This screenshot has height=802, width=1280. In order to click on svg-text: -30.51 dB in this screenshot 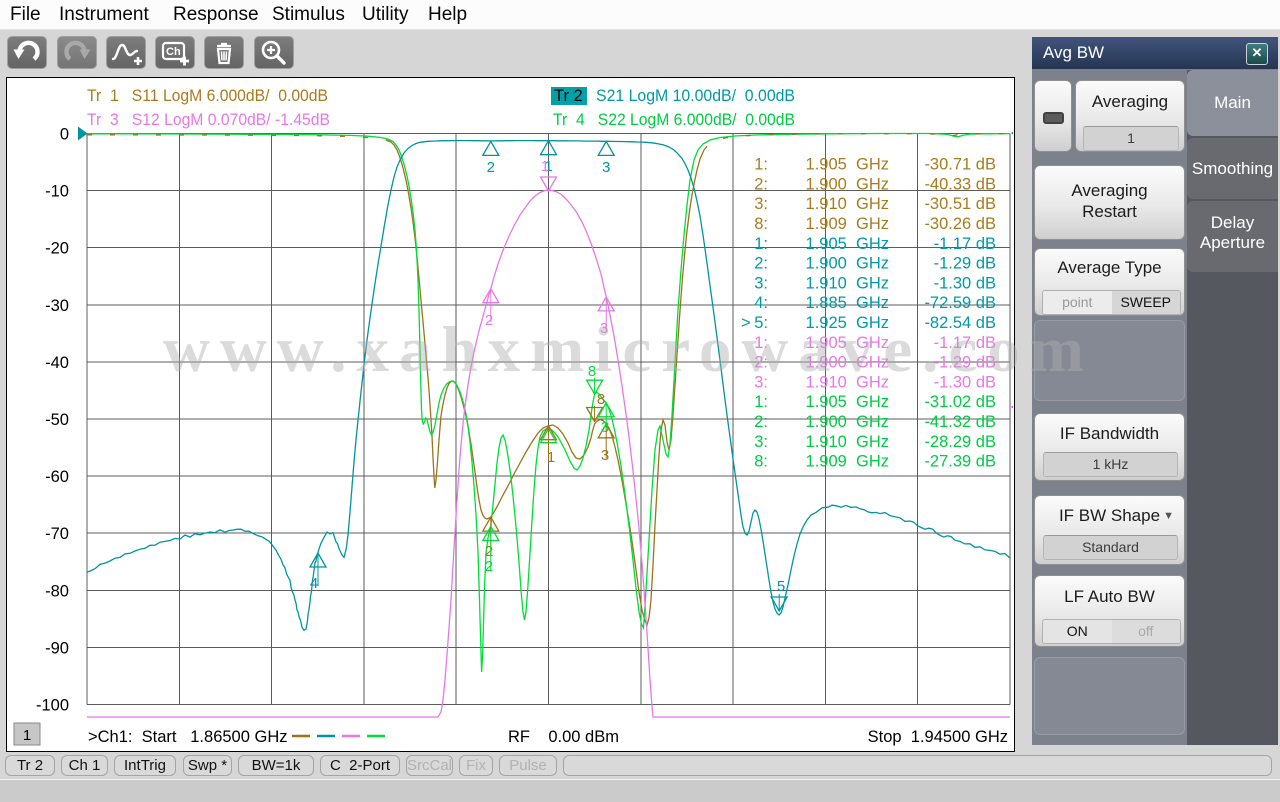, I will do `click(960, 204)`.